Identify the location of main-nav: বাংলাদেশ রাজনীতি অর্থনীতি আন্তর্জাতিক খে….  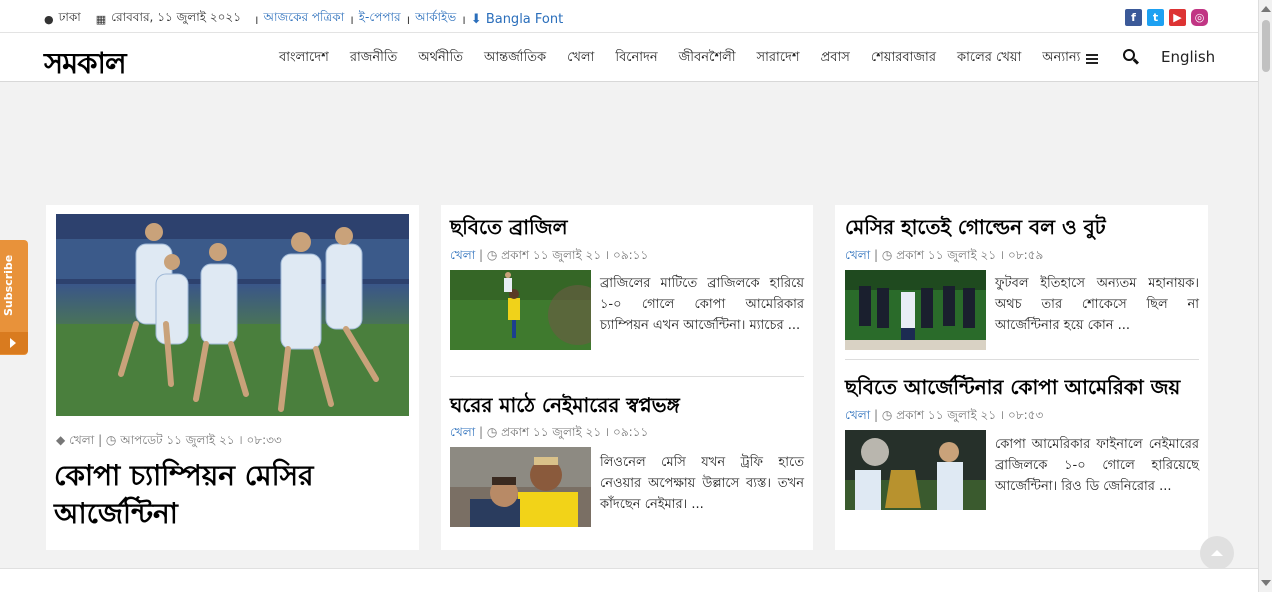
(689, 58).